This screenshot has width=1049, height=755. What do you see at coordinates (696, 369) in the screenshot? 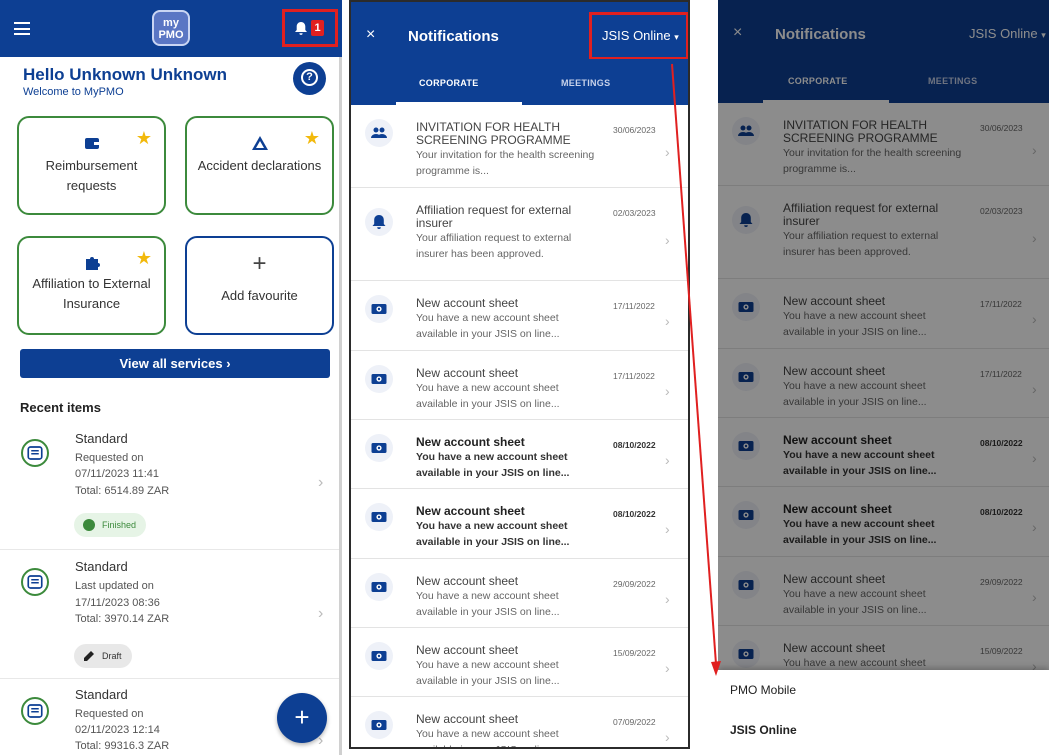
I see `annotation-arrow` at bounding box center [696, 369].